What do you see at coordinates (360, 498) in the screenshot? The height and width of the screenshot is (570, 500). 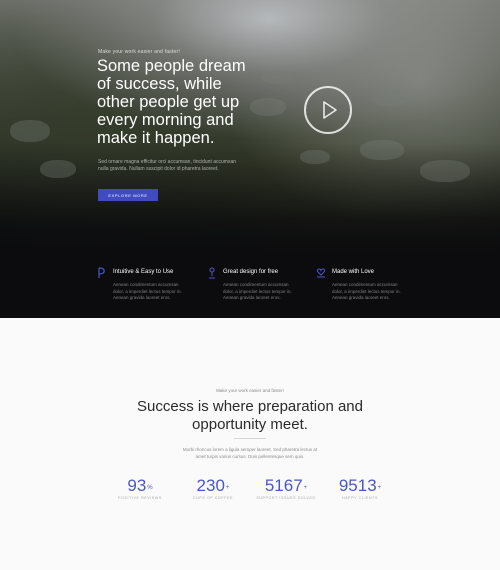 I see `stat-label: HAPPY CLIENTS` at bounding box center [360, 498].